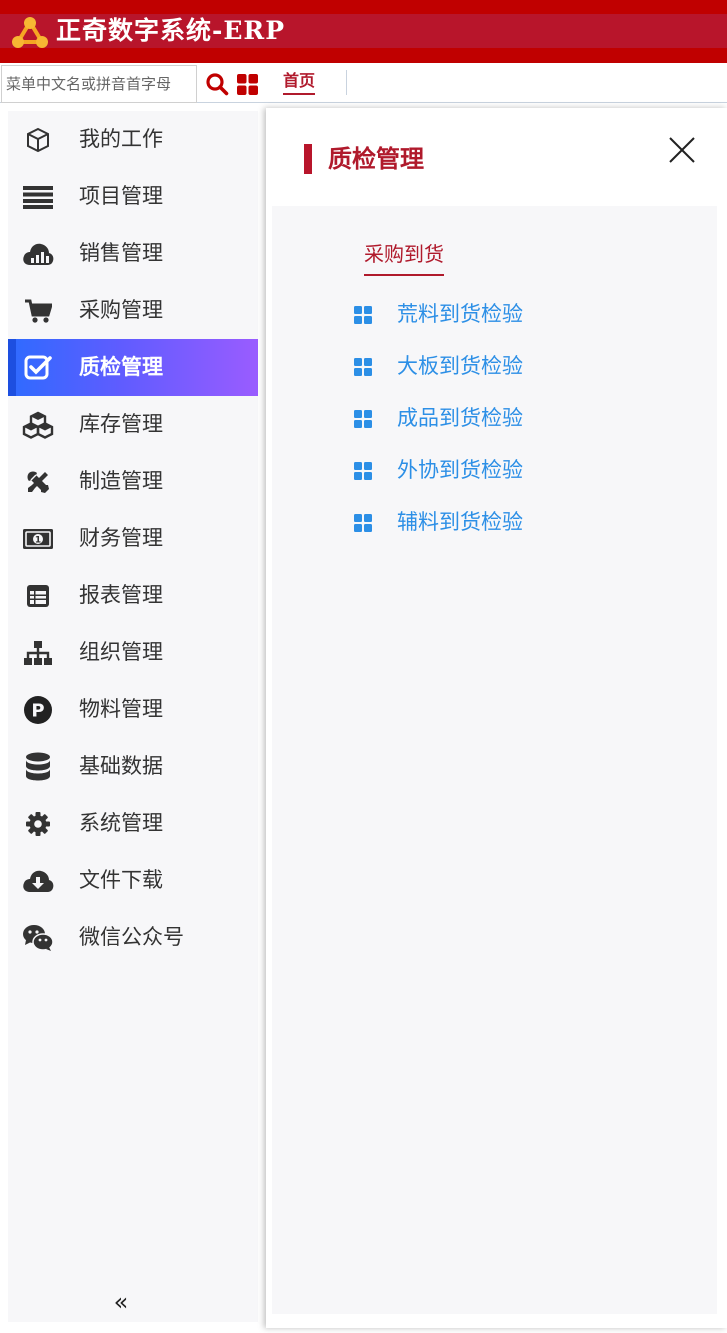 Image resolution: width=727 pixels, height=1333 pixels. I want to click on cart-icon, so click(38, 311).